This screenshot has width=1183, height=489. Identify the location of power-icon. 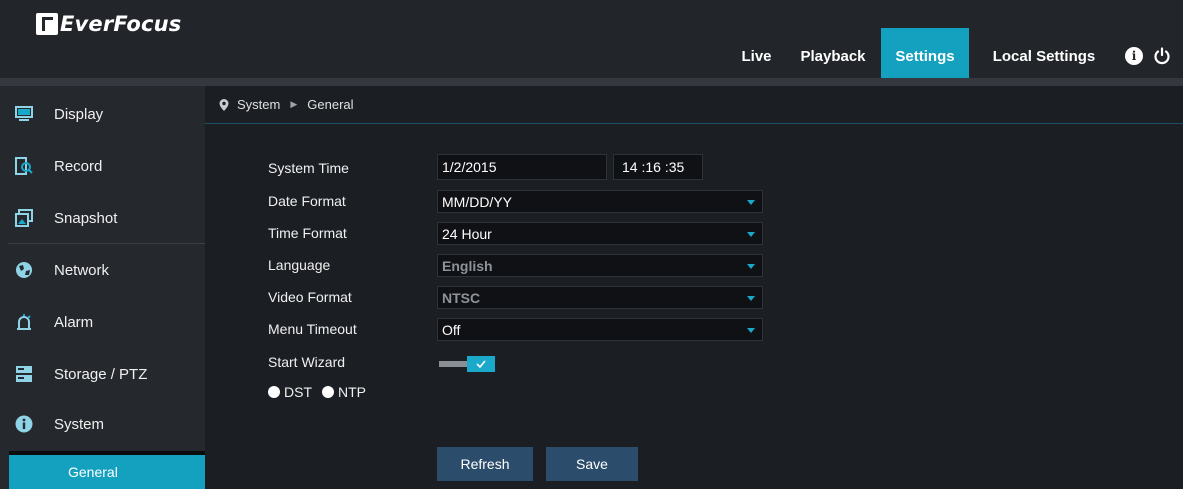
(1162, 56).